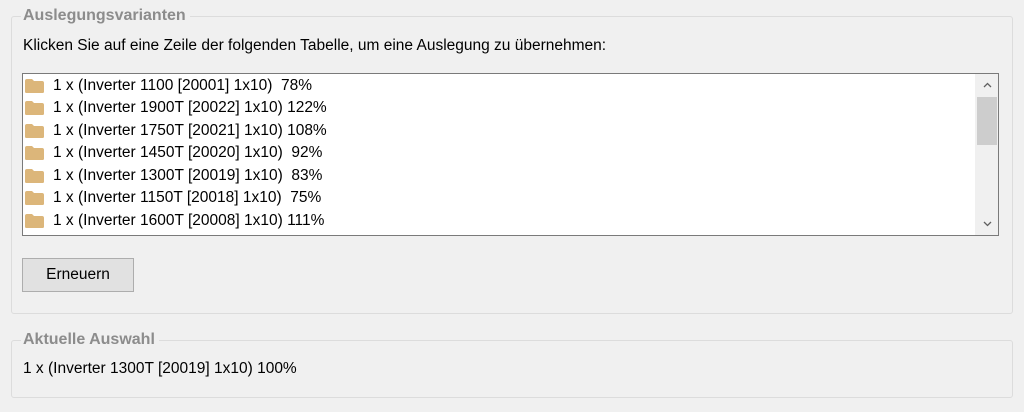 This screenshot has width=1024, height=412. What do you see at coordinates (78, 275) in the screenshot?
I see `refresh-button: Erneuern` at bounding box center [78, 275].